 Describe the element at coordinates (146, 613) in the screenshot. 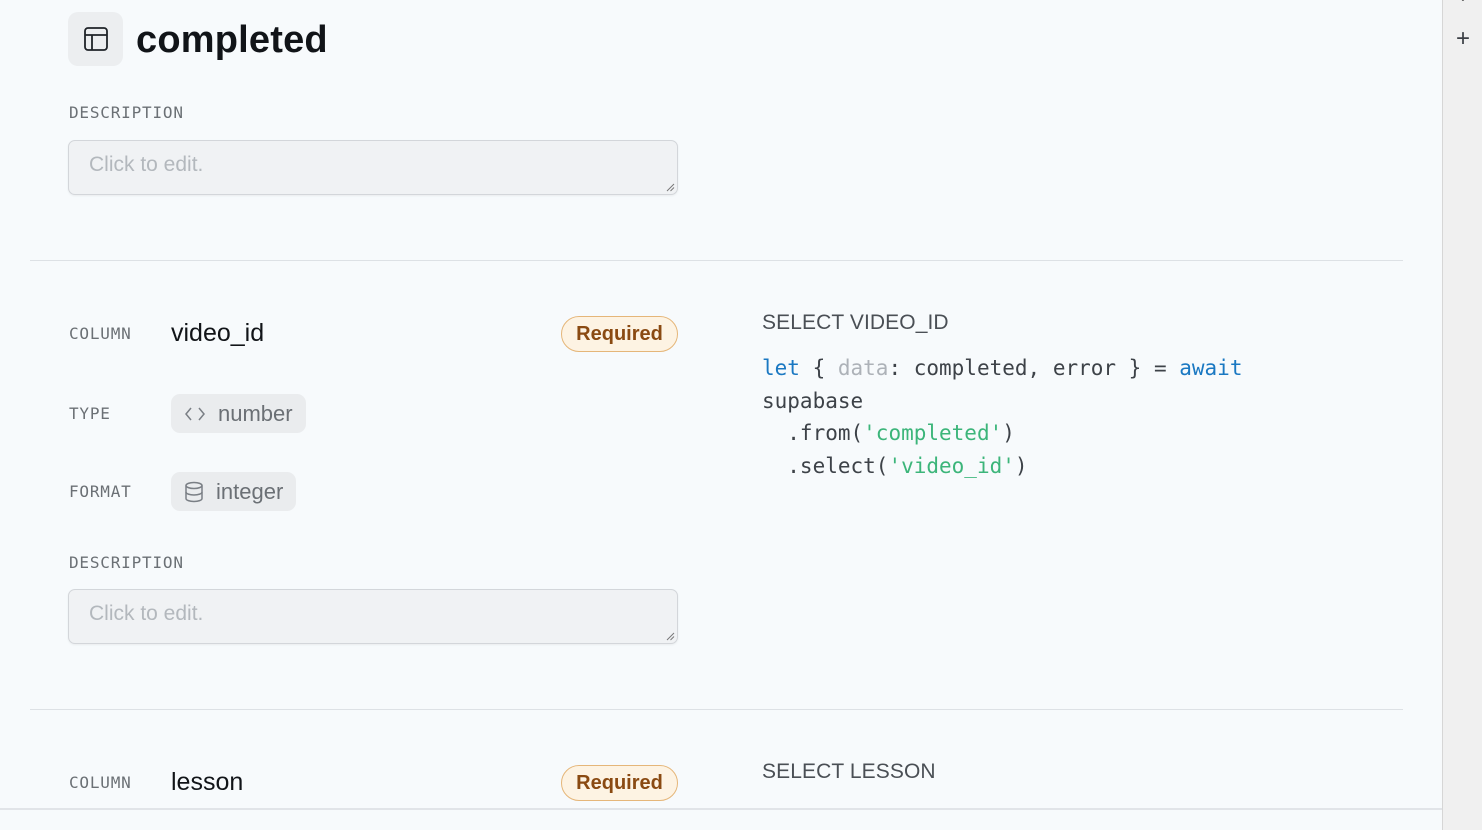

I see `column-description-placeholder: Click to edit.` at that location.